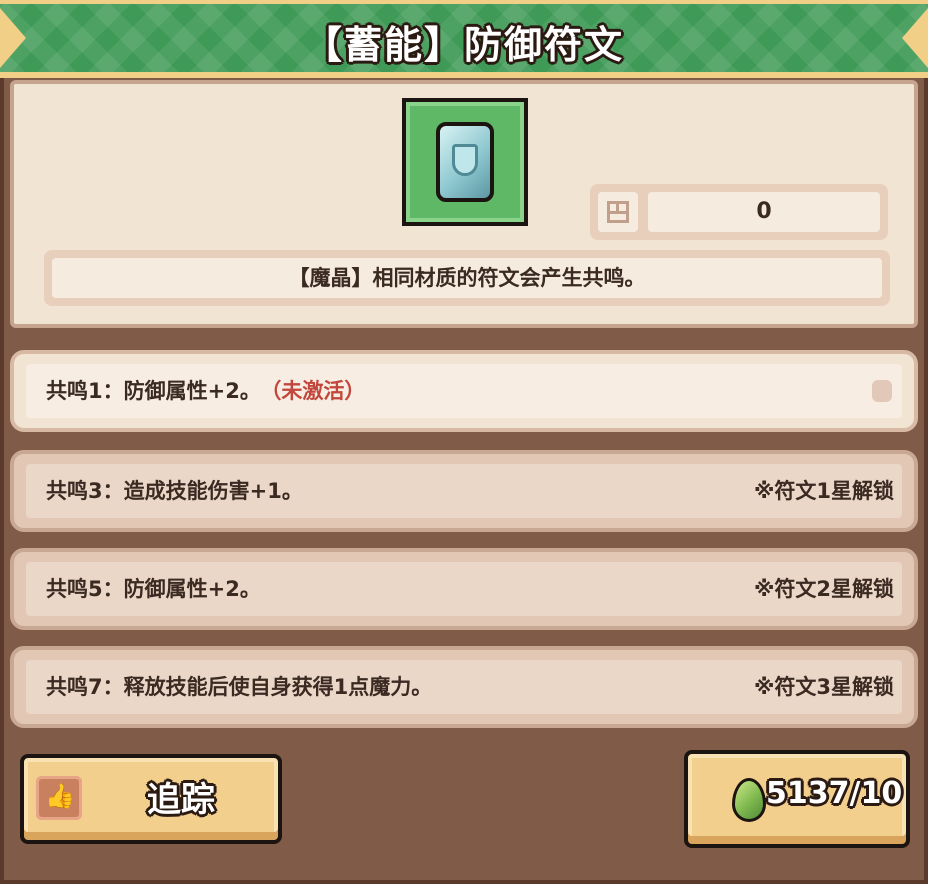 This screenshot has width=928, height=884. What do you see at coordinates (239, 687) in the screenshot?
I see `resonance-text: 共鸣7：释放技能后使自身获得1点魔力。` at bounding box center [239, 687].